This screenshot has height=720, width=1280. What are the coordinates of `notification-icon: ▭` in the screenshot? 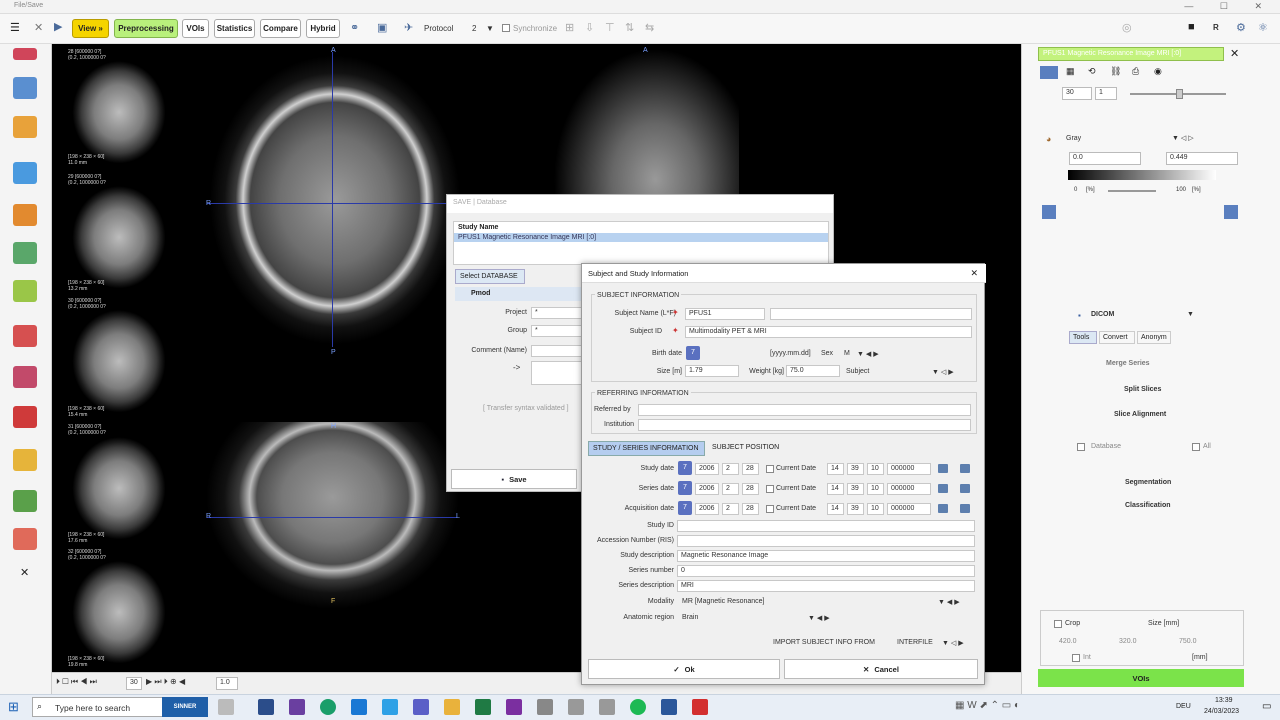 It's located at (1266, 706).